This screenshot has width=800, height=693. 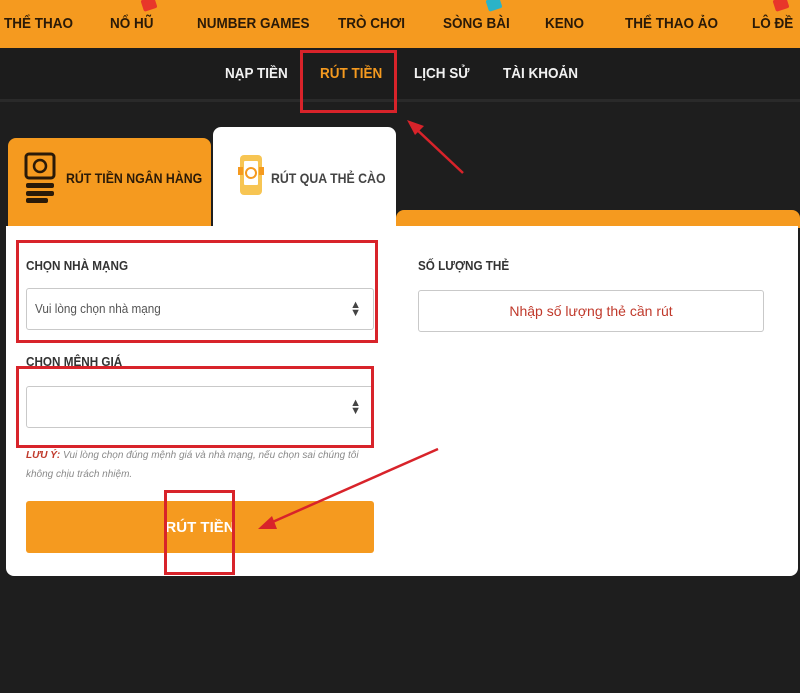 I want to click on subnav-history: LỊCH SỬ, so click(x=441, y=74).